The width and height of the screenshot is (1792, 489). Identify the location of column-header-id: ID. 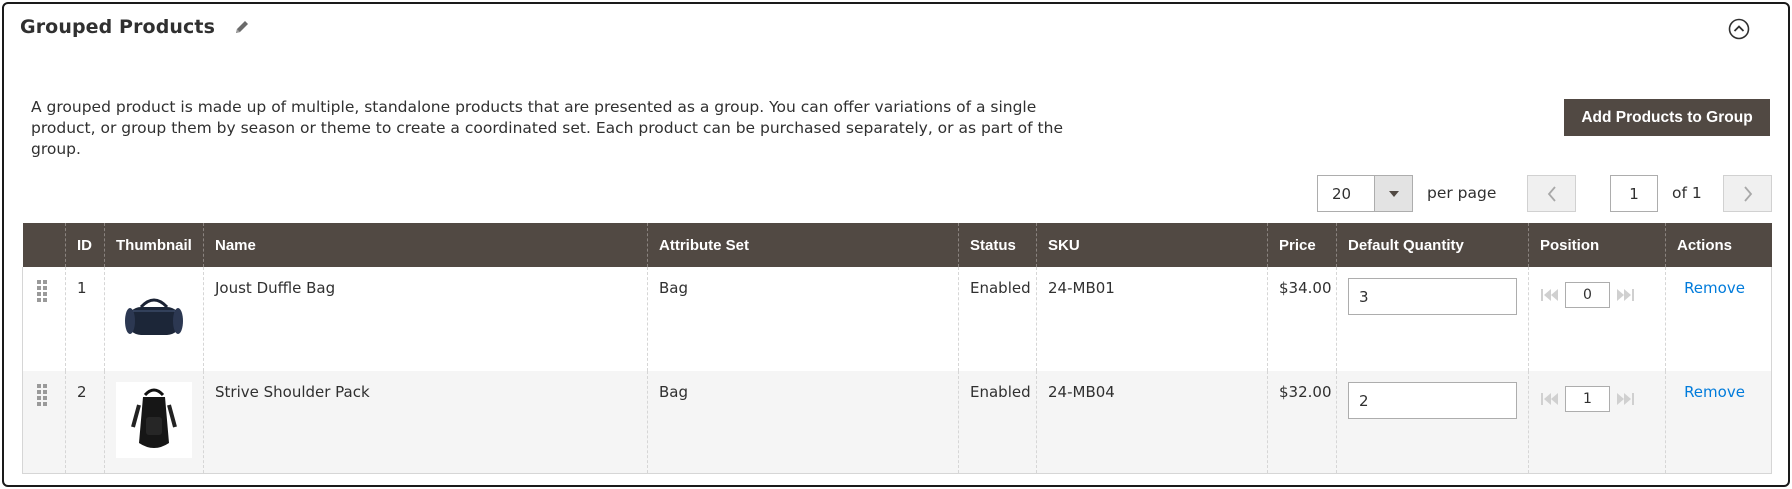
(85, 245).